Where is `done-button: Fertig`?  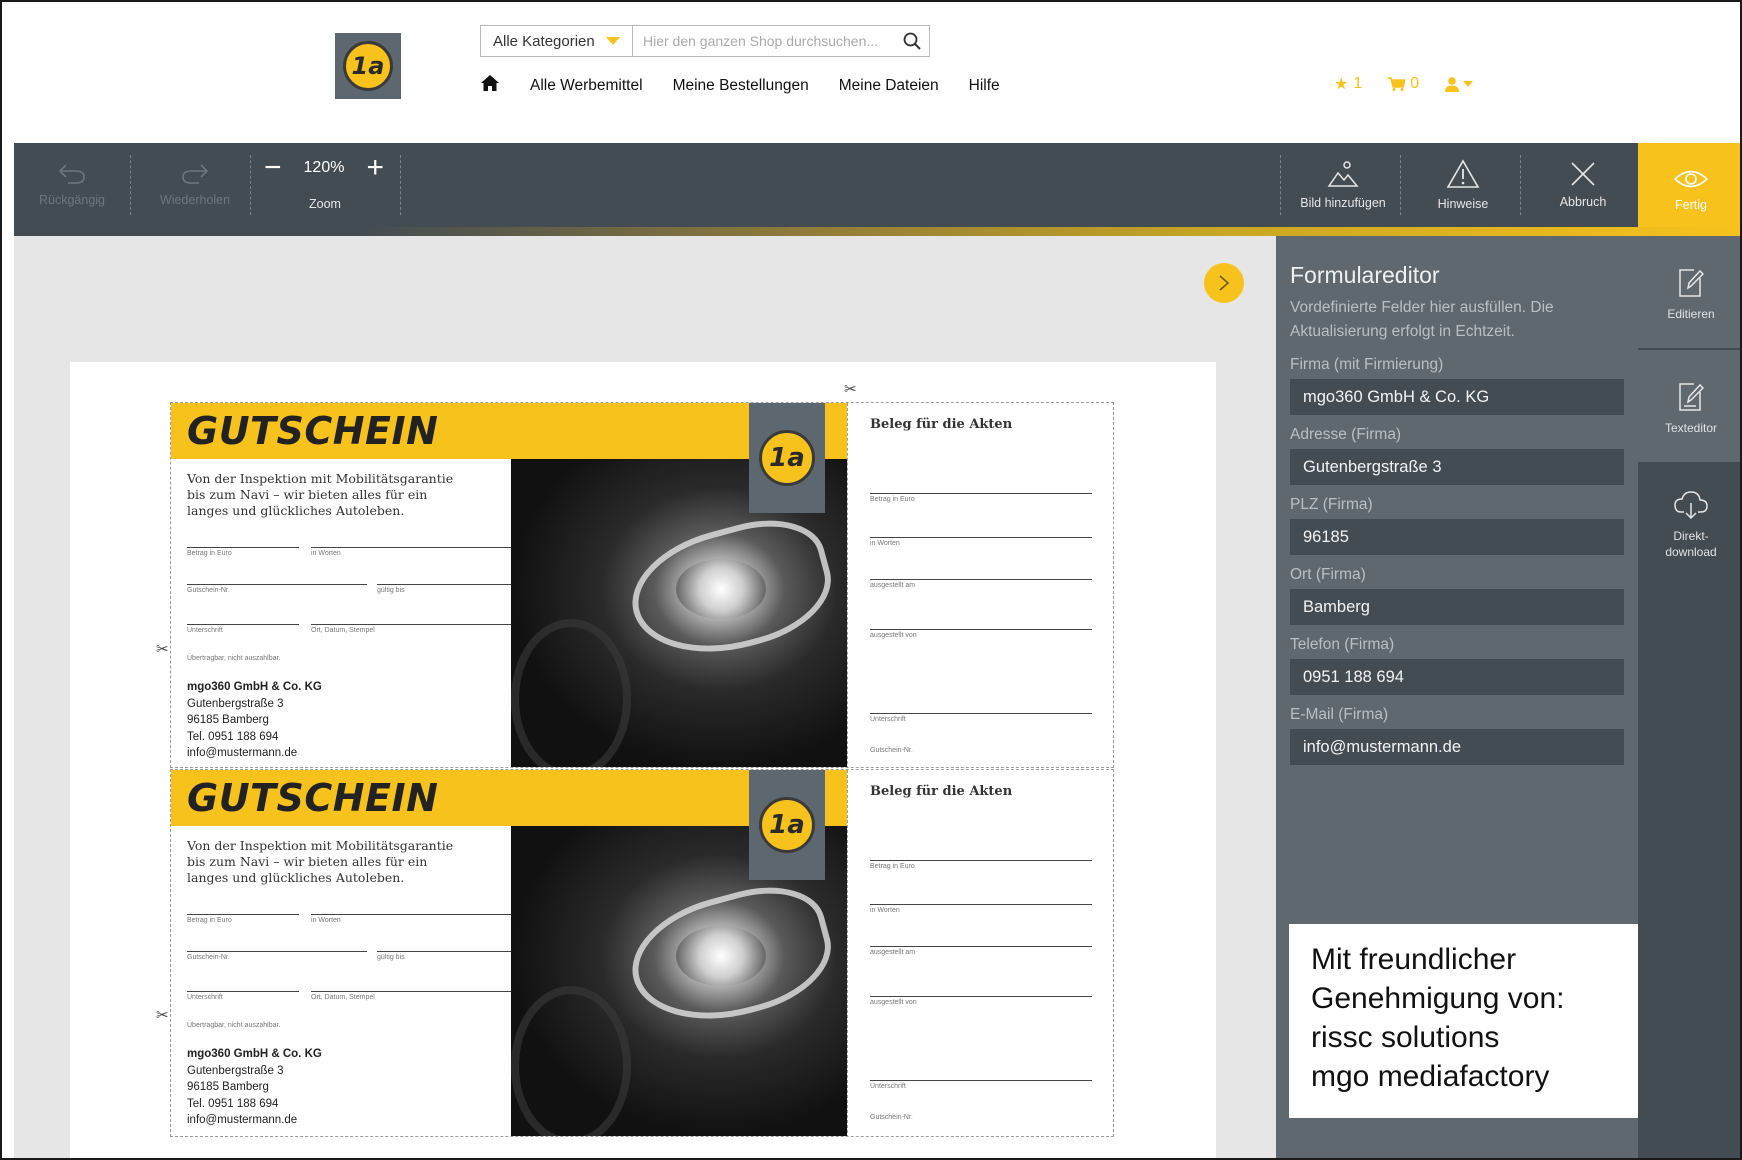 done-button: Fertig is located at coordinates (1689, 189).